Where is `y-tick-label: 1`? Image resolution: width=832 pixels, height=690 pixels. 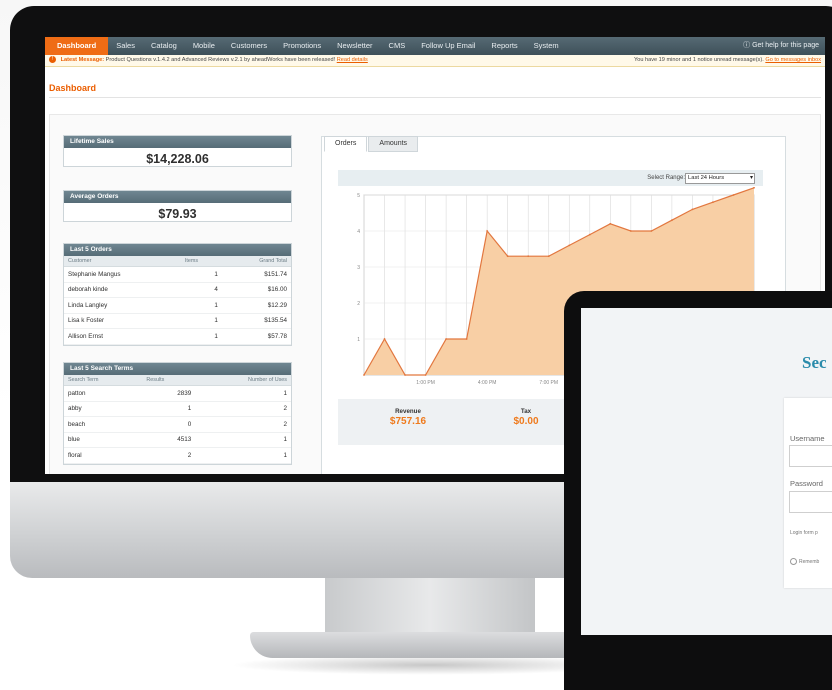 y-tick-label: 1 is located at coordinates (358, 340).